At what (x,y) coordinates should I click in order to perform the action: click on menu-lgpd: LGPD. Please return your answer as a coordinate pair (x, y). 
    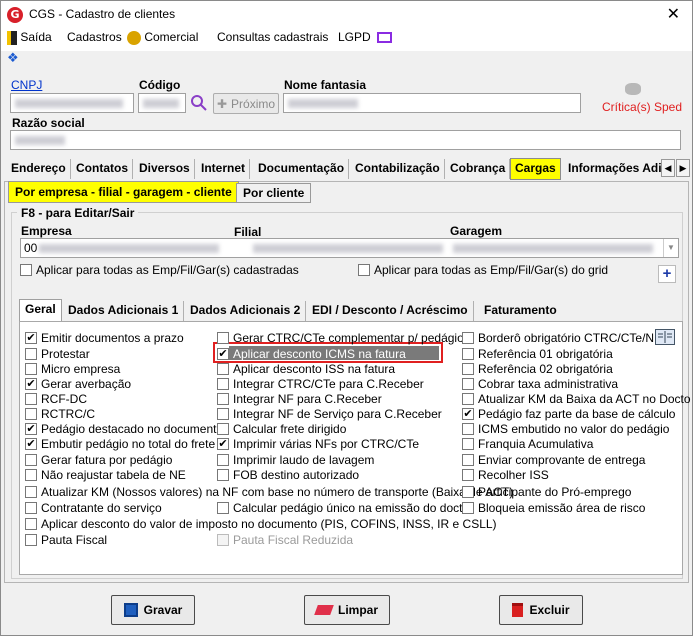
    Looking at the image, I should click on (365, 39).